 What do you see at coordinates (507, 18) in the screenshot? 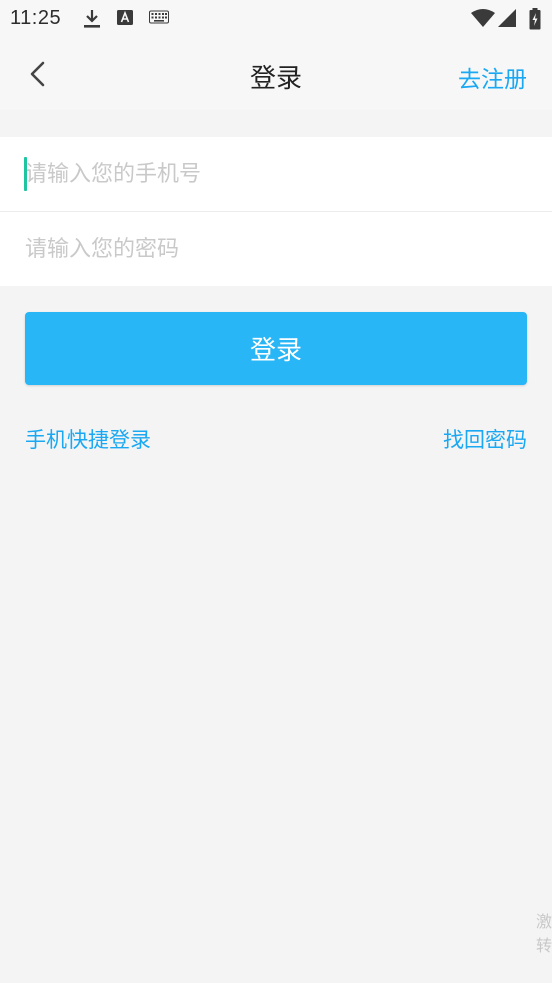
I see `signal-icon` at bounding box center [507, 18].